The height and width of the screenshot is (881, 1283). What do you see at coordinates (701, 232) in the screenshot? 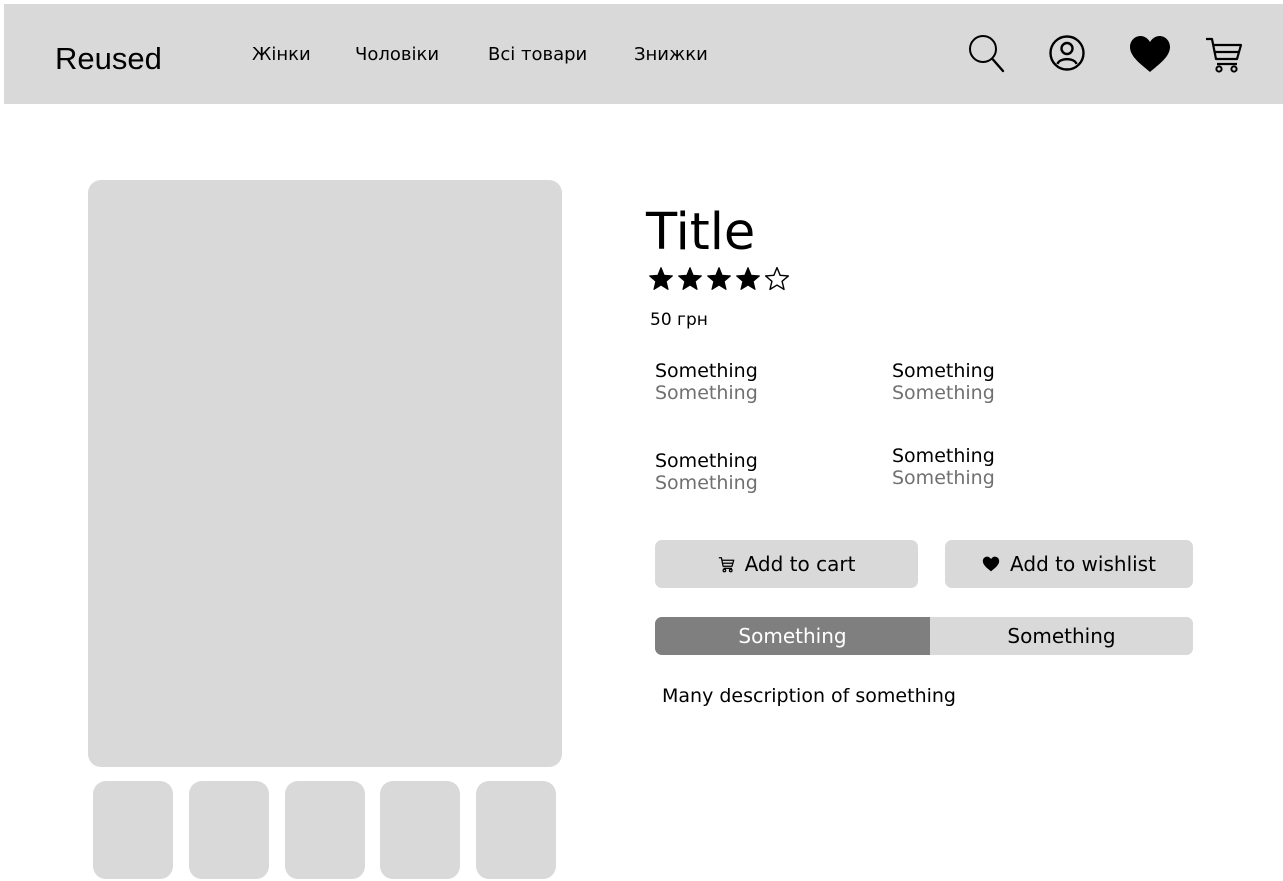
I see `product-title: Title` at bounding box center [701, 232].